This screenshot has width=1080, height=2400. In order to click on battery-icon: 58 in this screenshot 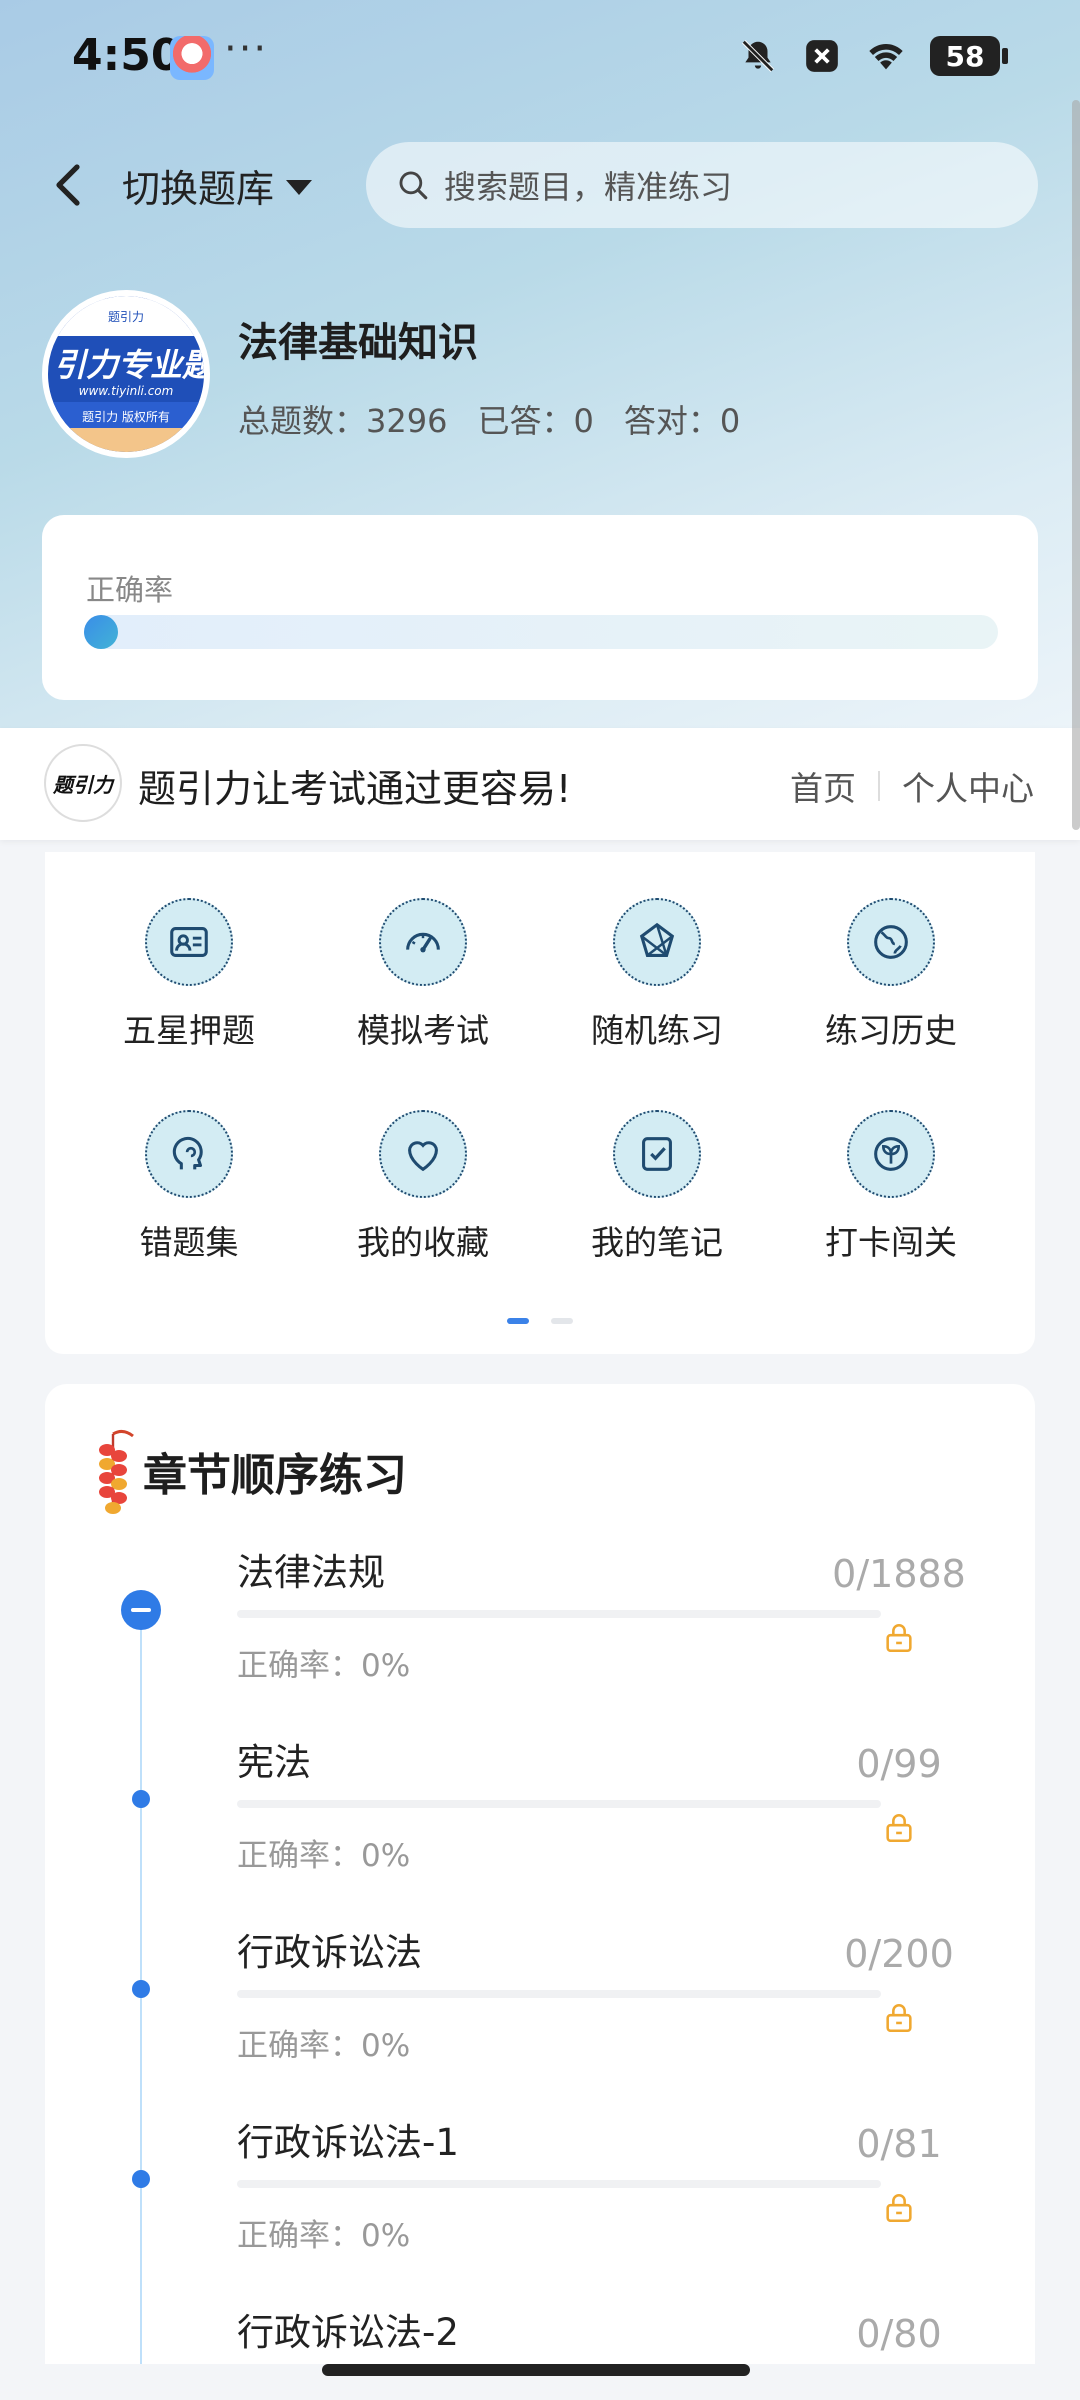, I will do `click(969, 56)`.